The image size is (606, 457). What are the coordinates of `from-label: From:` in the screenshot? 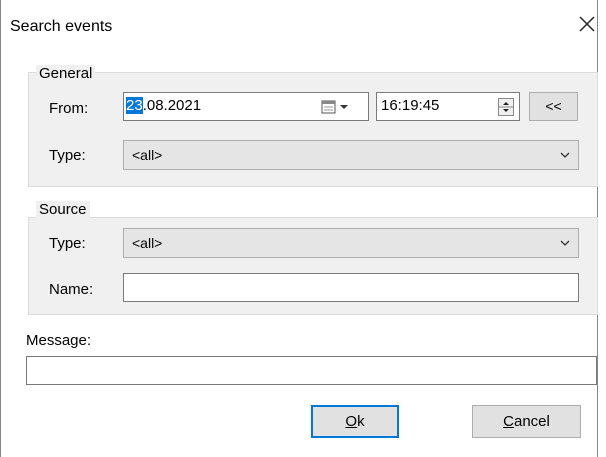 It's located at (69, 108).